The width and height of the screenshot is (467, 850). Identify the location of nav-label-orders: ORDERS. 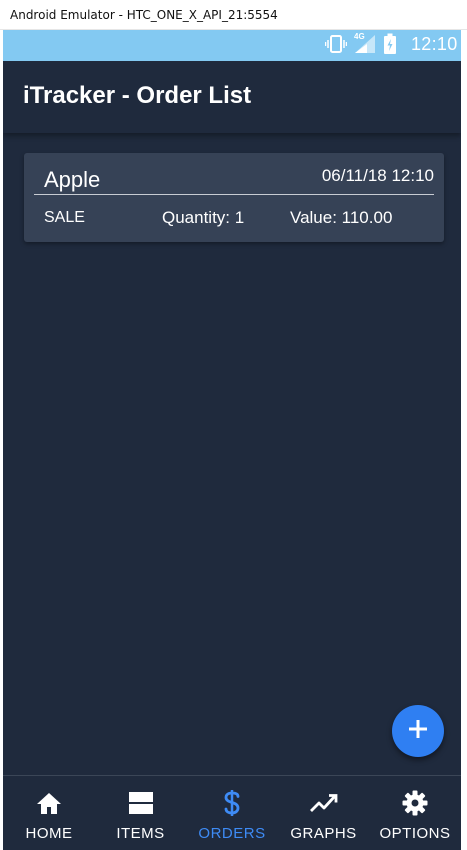
(232, 833).